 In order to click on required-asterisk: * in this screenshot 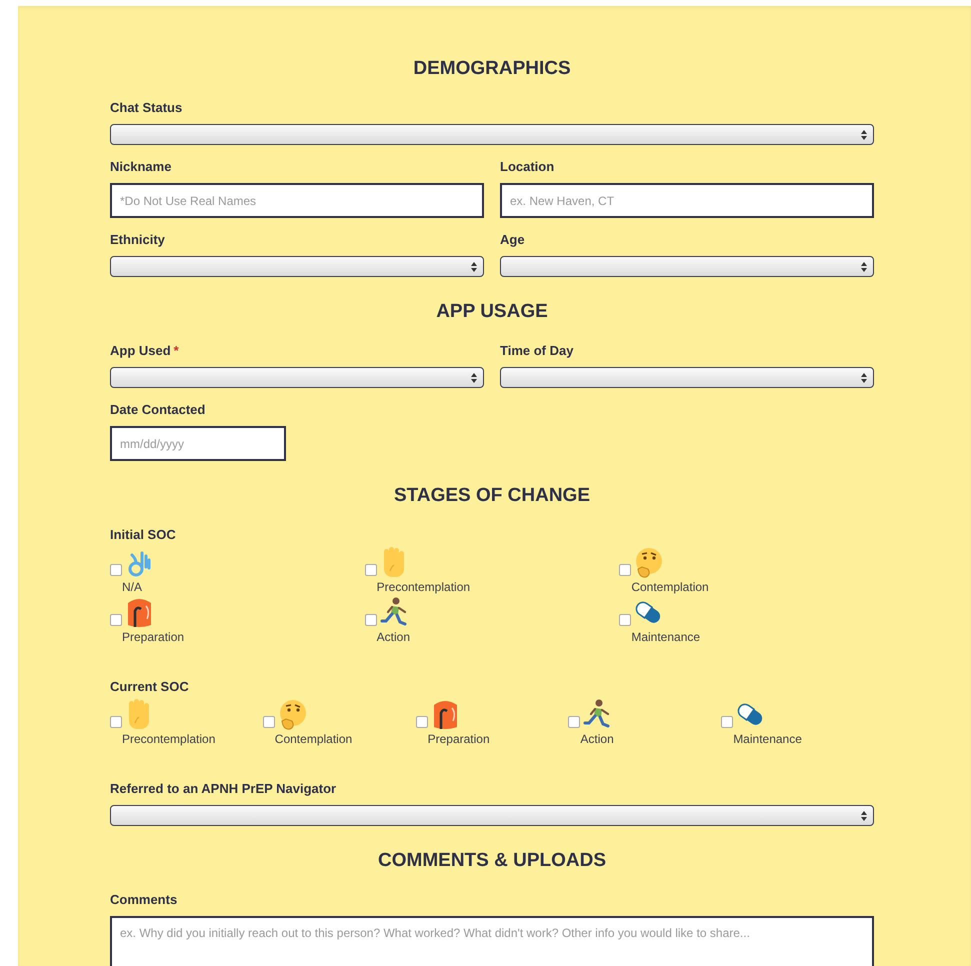, I will do `click(176, 350)`.